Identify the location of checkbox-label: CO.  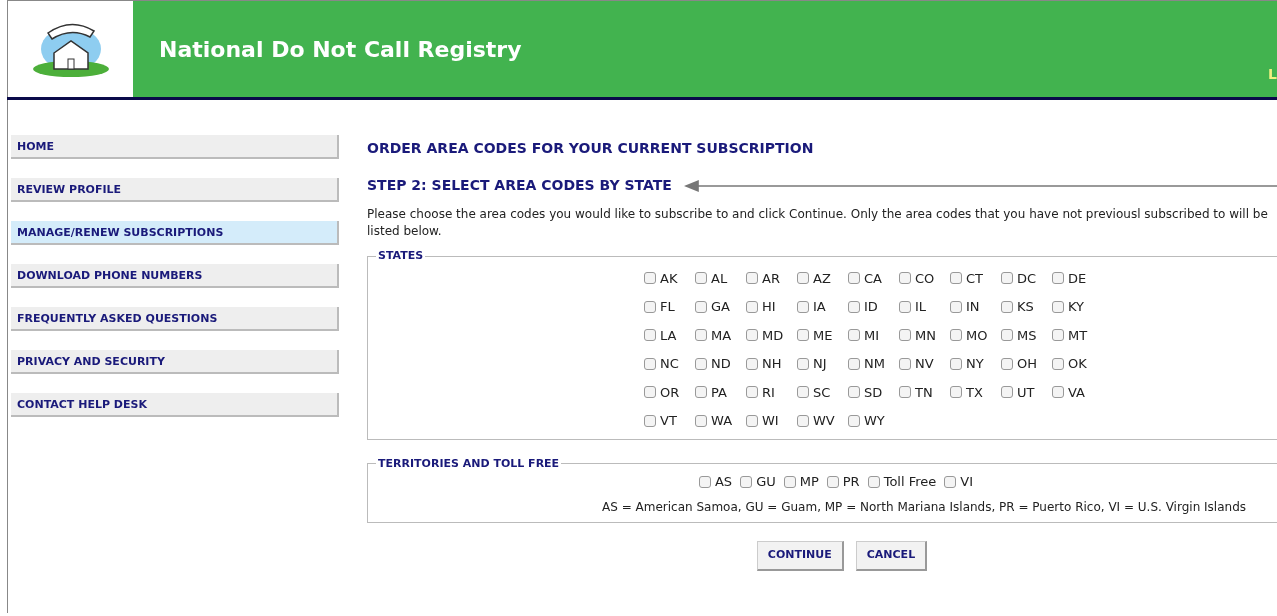
(925, 278).